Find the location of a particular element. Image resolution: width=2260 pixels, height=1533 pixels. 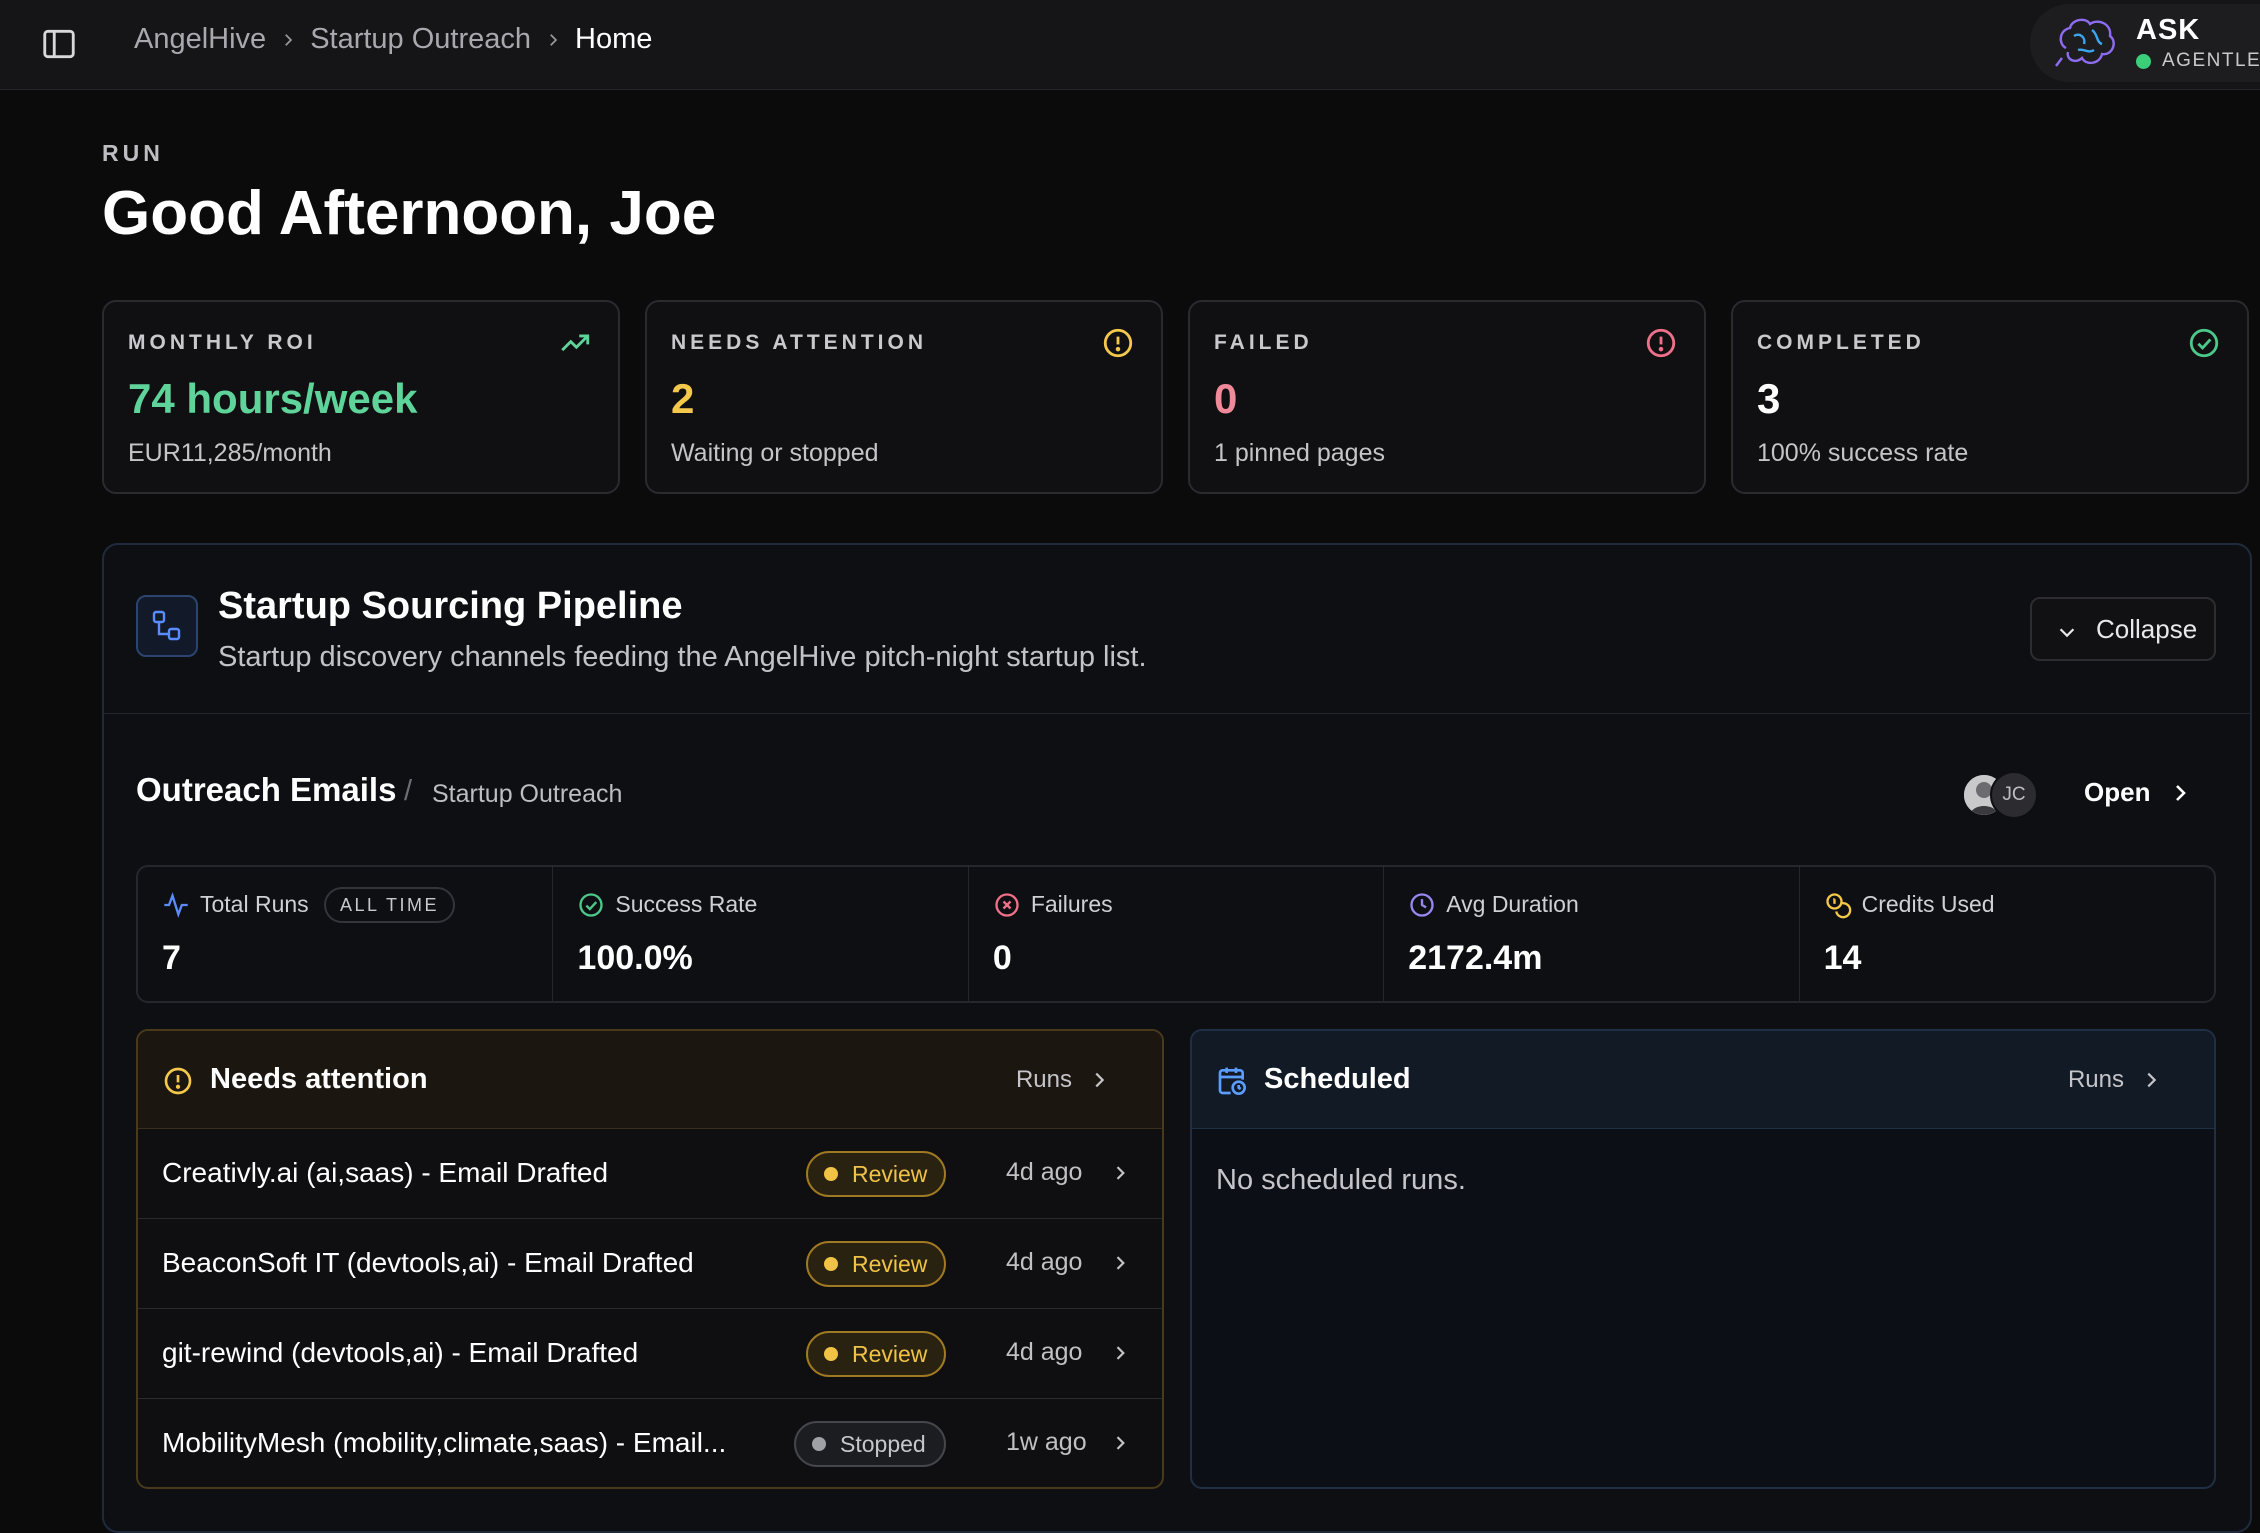

run-title: Creativly.ai (ai,saas) - Email Drafted is located at coordinates (385, 1172).